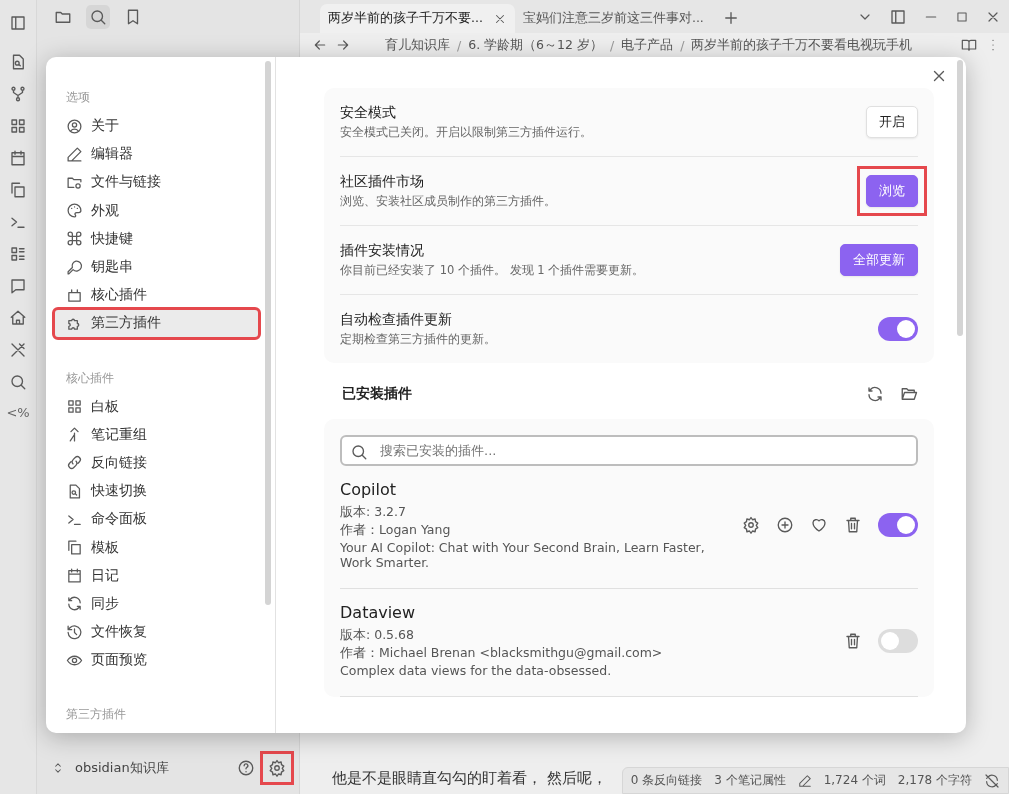 This screenshot has width=1009, height=794. What do you see at coordinates (892, 122) in the screenshot?
I see `action-button: 开启` at bounding box center [892, 122].